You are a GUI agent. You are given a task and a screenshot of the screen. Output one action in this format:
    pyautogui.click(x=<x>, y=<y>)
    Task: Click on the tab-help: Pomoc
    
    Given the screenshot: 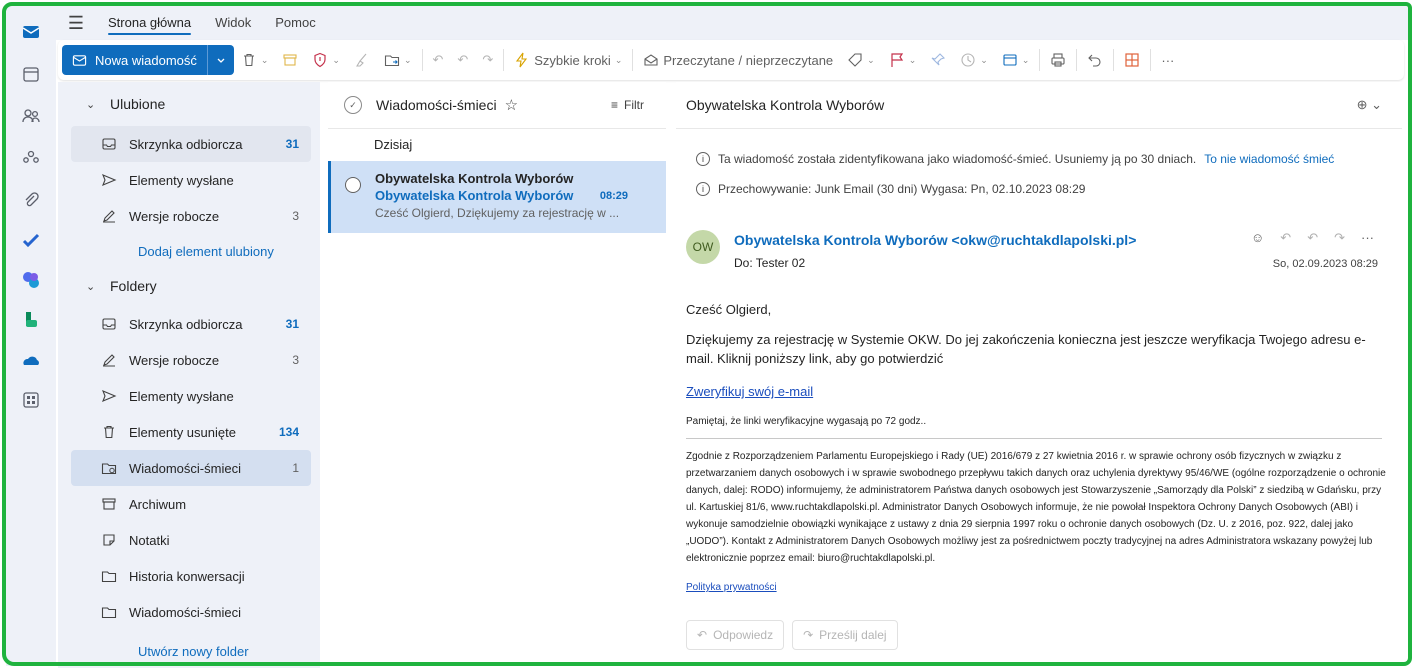 What is the action you would take?
    pyautogui.click(x=295, y=23)
    